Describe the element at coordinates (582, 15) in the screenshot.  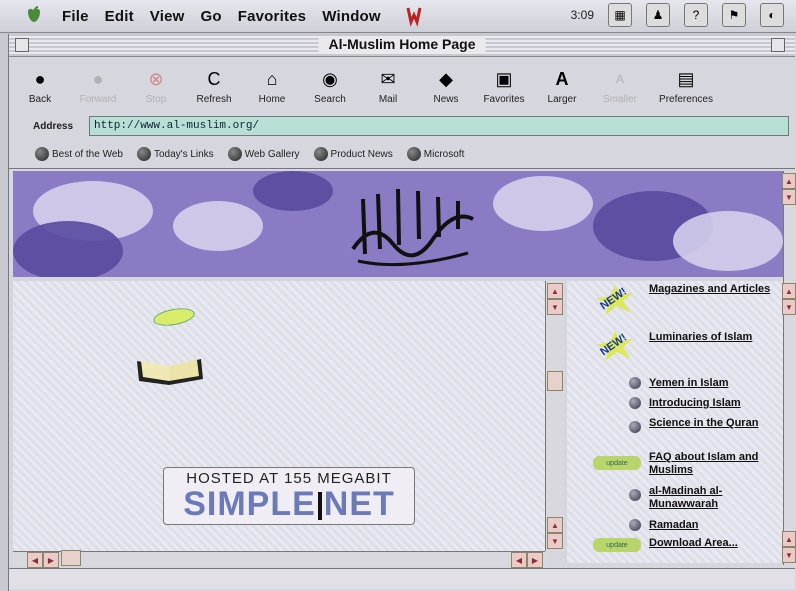
I see `menu-clock: 3:09` at that location.